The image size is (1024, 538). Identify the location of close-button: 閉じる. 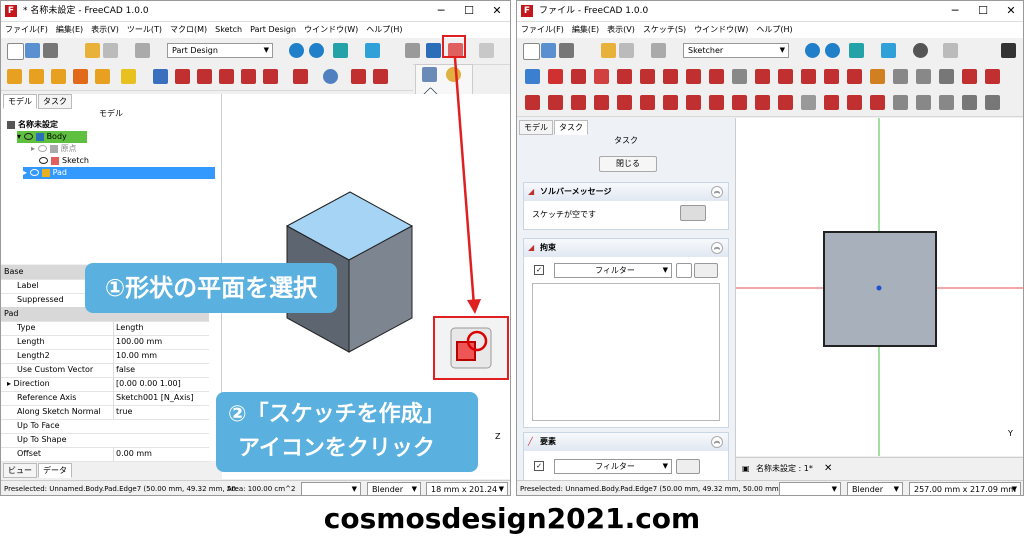
(628, 164).